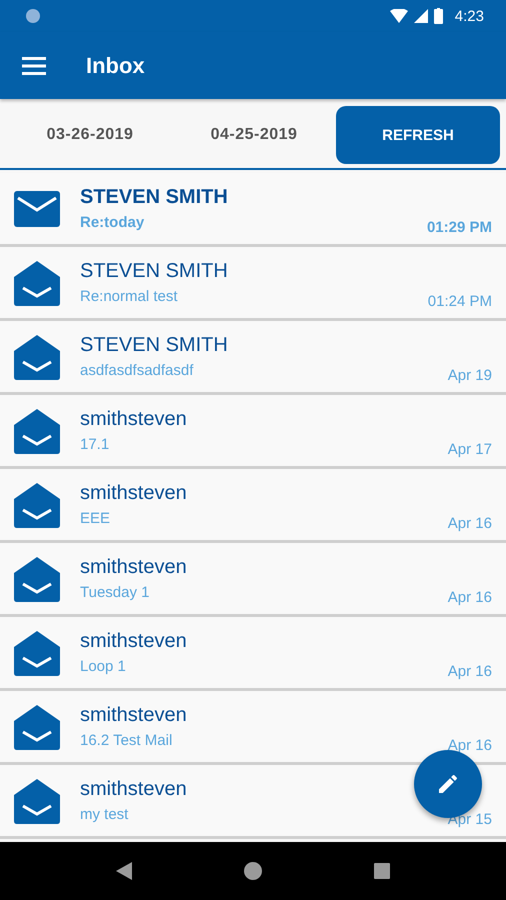 The width and height of the screenshot is (506, 900). What do you see at coordinates (399, 16) in the screenshot?
I see `wifi-icon` at bounding box center [399, 16].